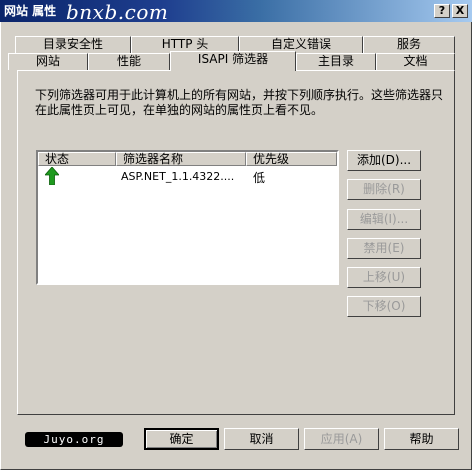 The height and width of the screenshot is (470, 472). What do you see at coordinates (77, 159) in the screenshot?
I see `column-header-status: 状态` at bounding box center [77, 159].